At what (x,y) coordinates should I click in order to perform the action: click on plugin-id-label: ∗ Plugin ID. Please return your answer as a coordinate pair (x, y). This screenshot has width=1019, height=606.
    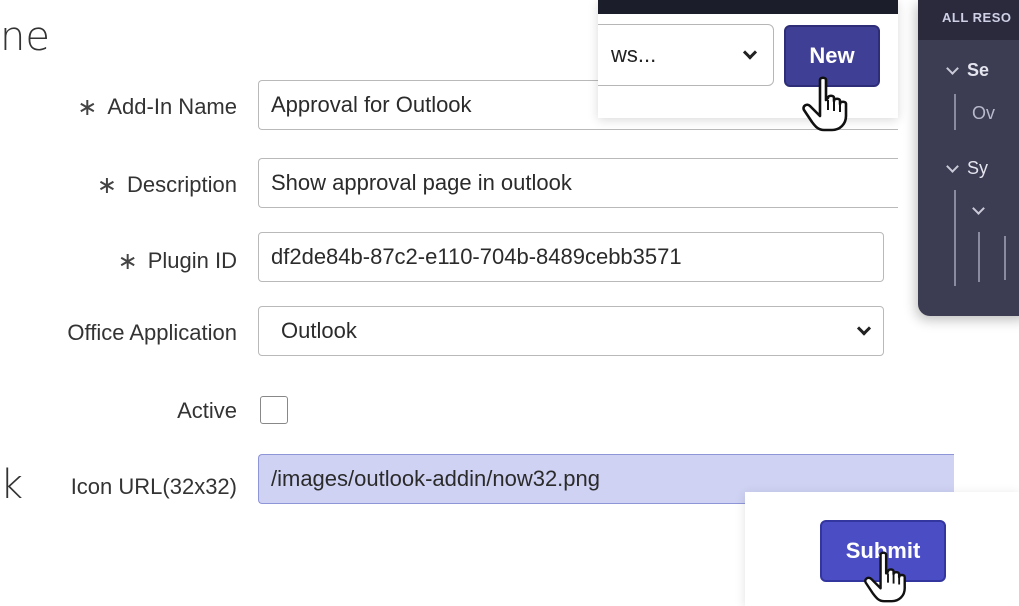
    Looking at the image, I should click on (177, 261).